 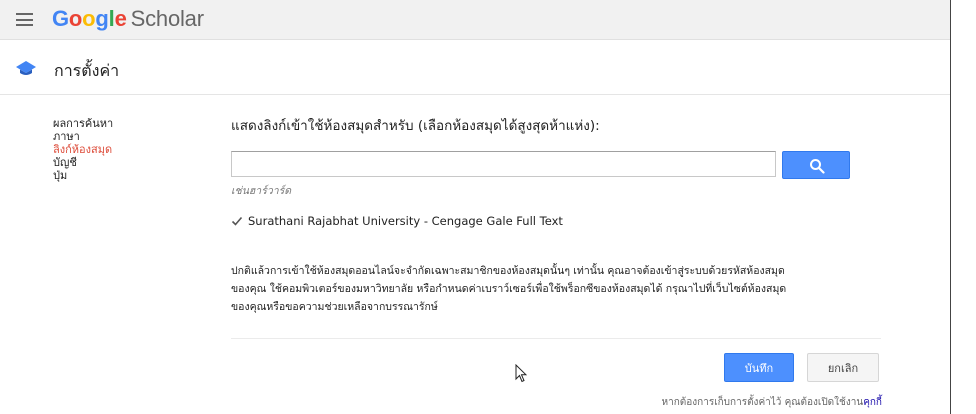 What do you see at coordinates (83, 175) in the screenshot?
I see `sidebar-item-button: ปุ่ม` at bounding box center [83, 175].